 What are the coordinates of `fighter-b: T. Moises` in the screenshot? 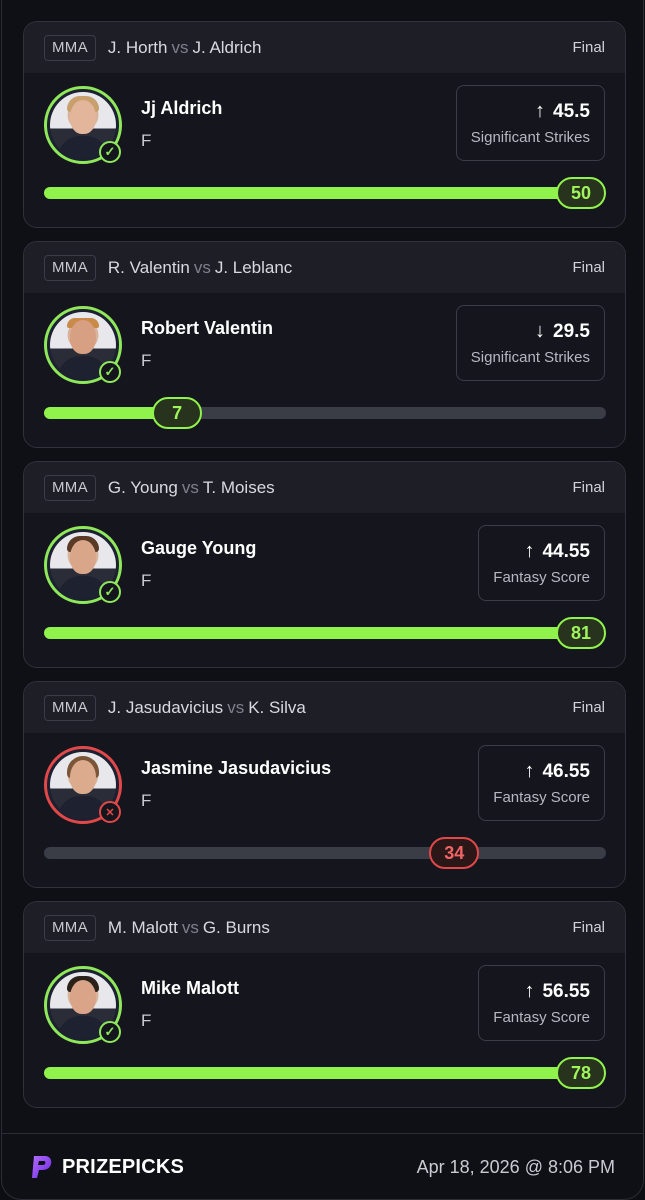 It's located at (238, 487).